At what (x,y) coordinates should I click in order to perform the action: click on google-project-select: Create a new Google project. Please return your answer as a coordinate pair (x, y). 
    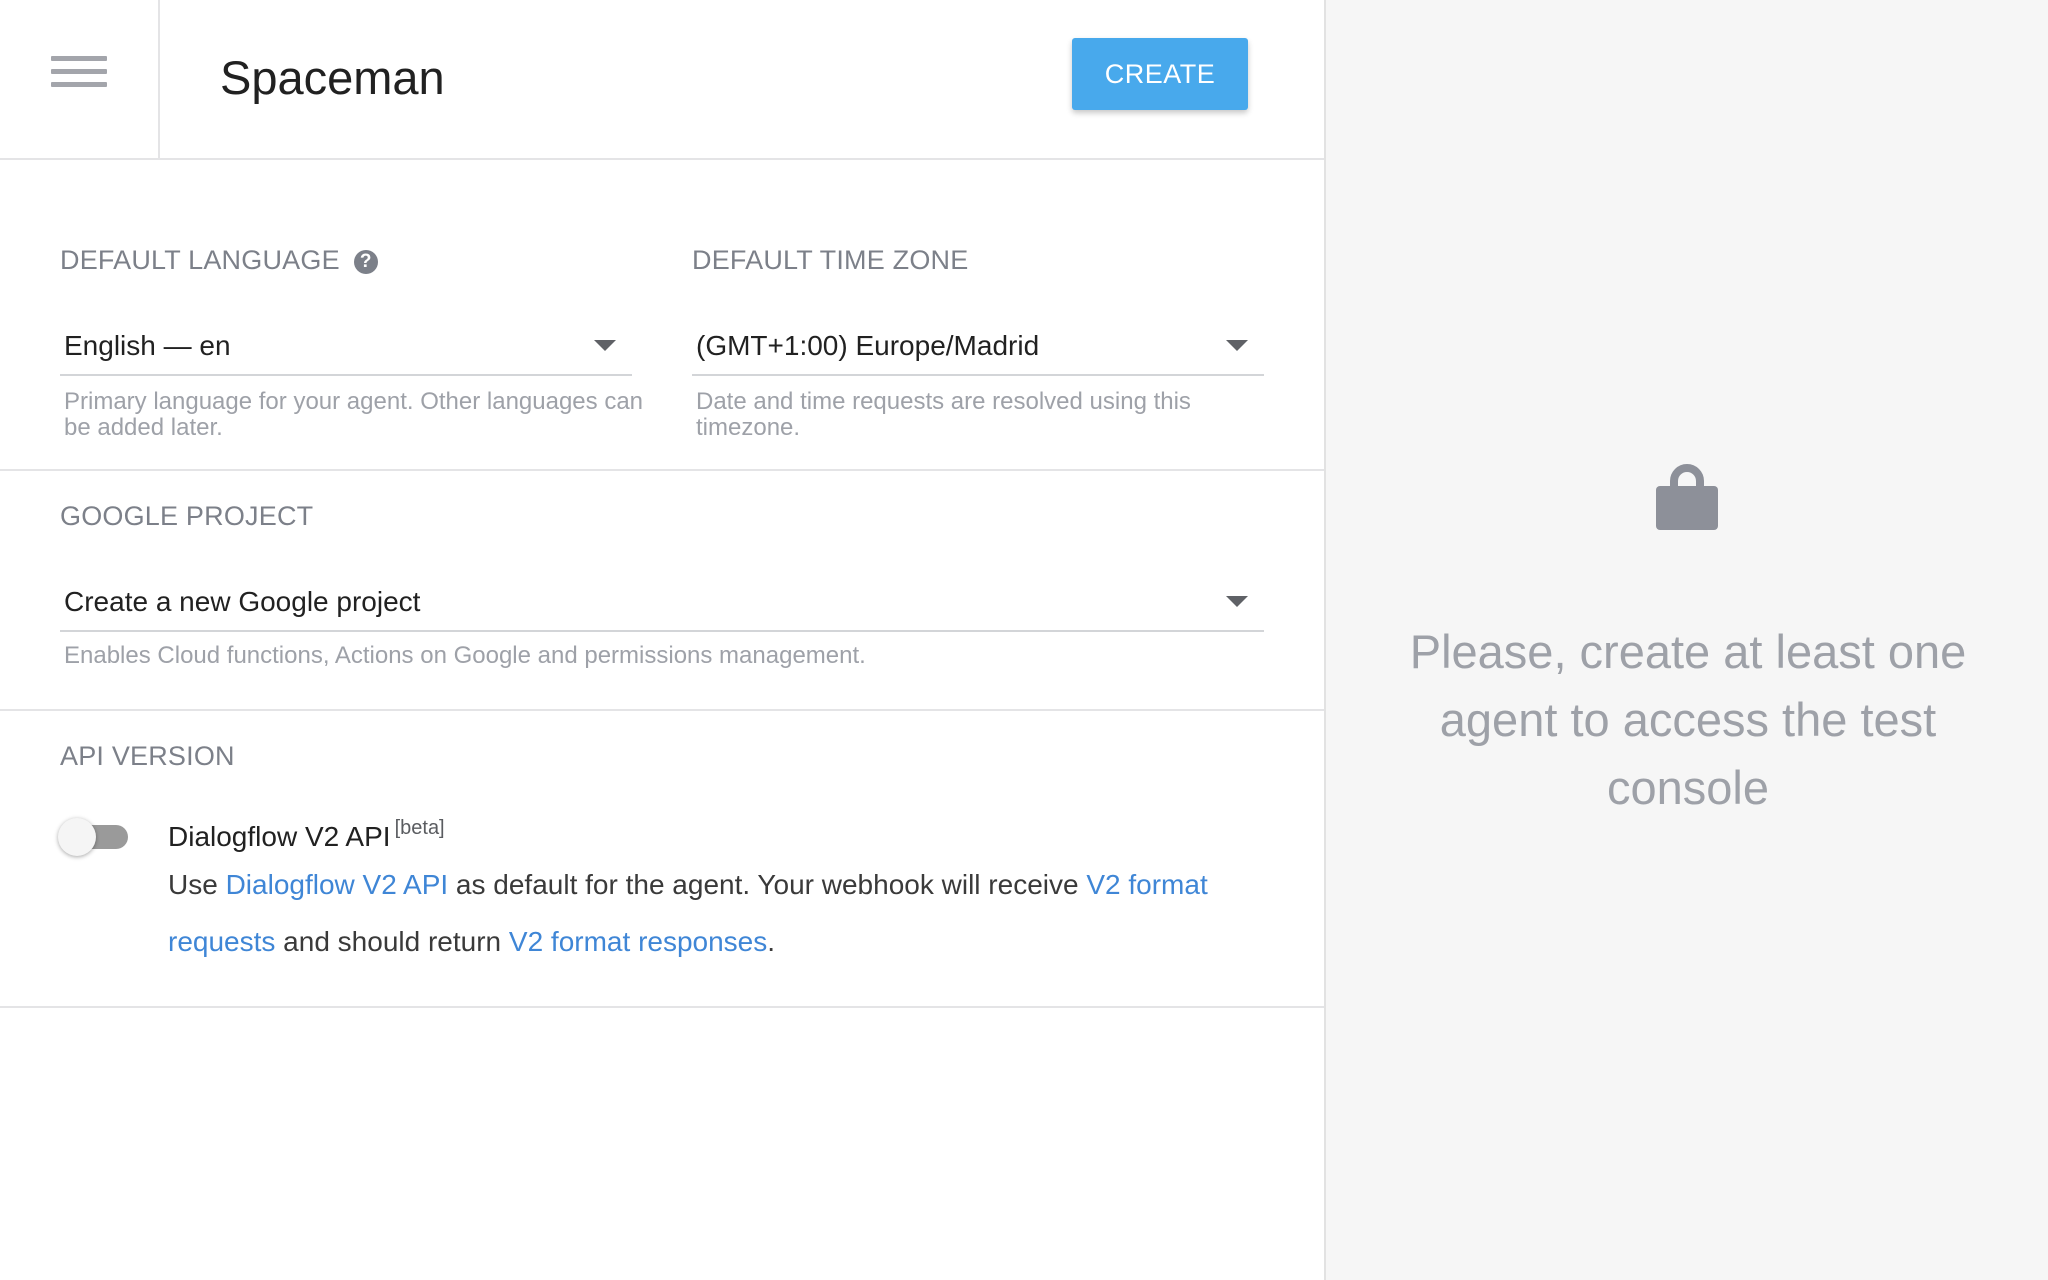
    Looking at the image, I should click on (662, 603).